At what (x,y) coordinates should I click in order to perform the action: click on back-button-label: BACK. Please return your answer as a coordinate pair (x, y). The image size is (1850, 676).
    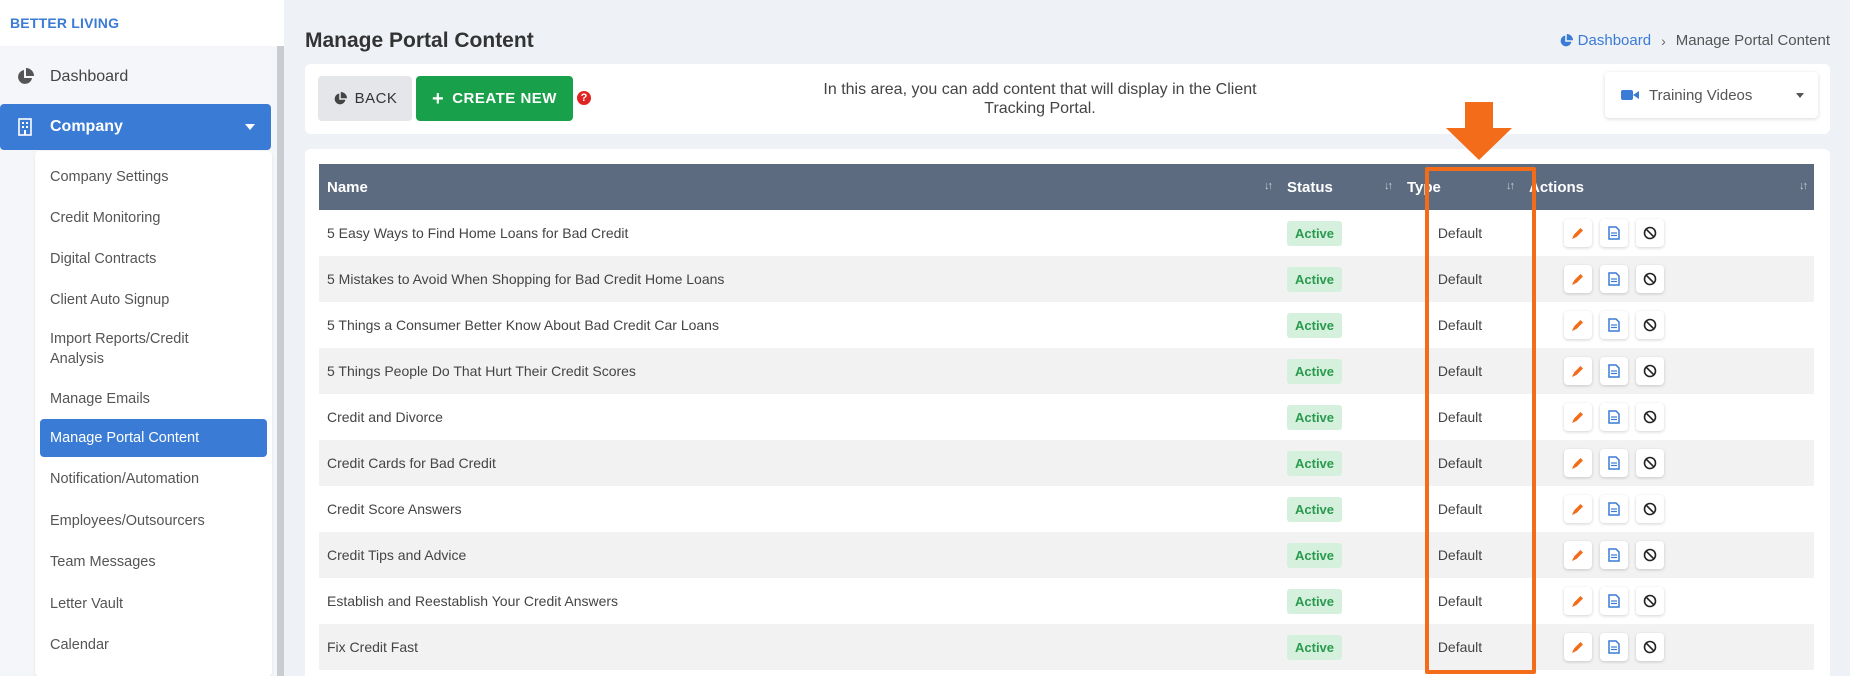
    Looking at the image, I should click on (376, 98).